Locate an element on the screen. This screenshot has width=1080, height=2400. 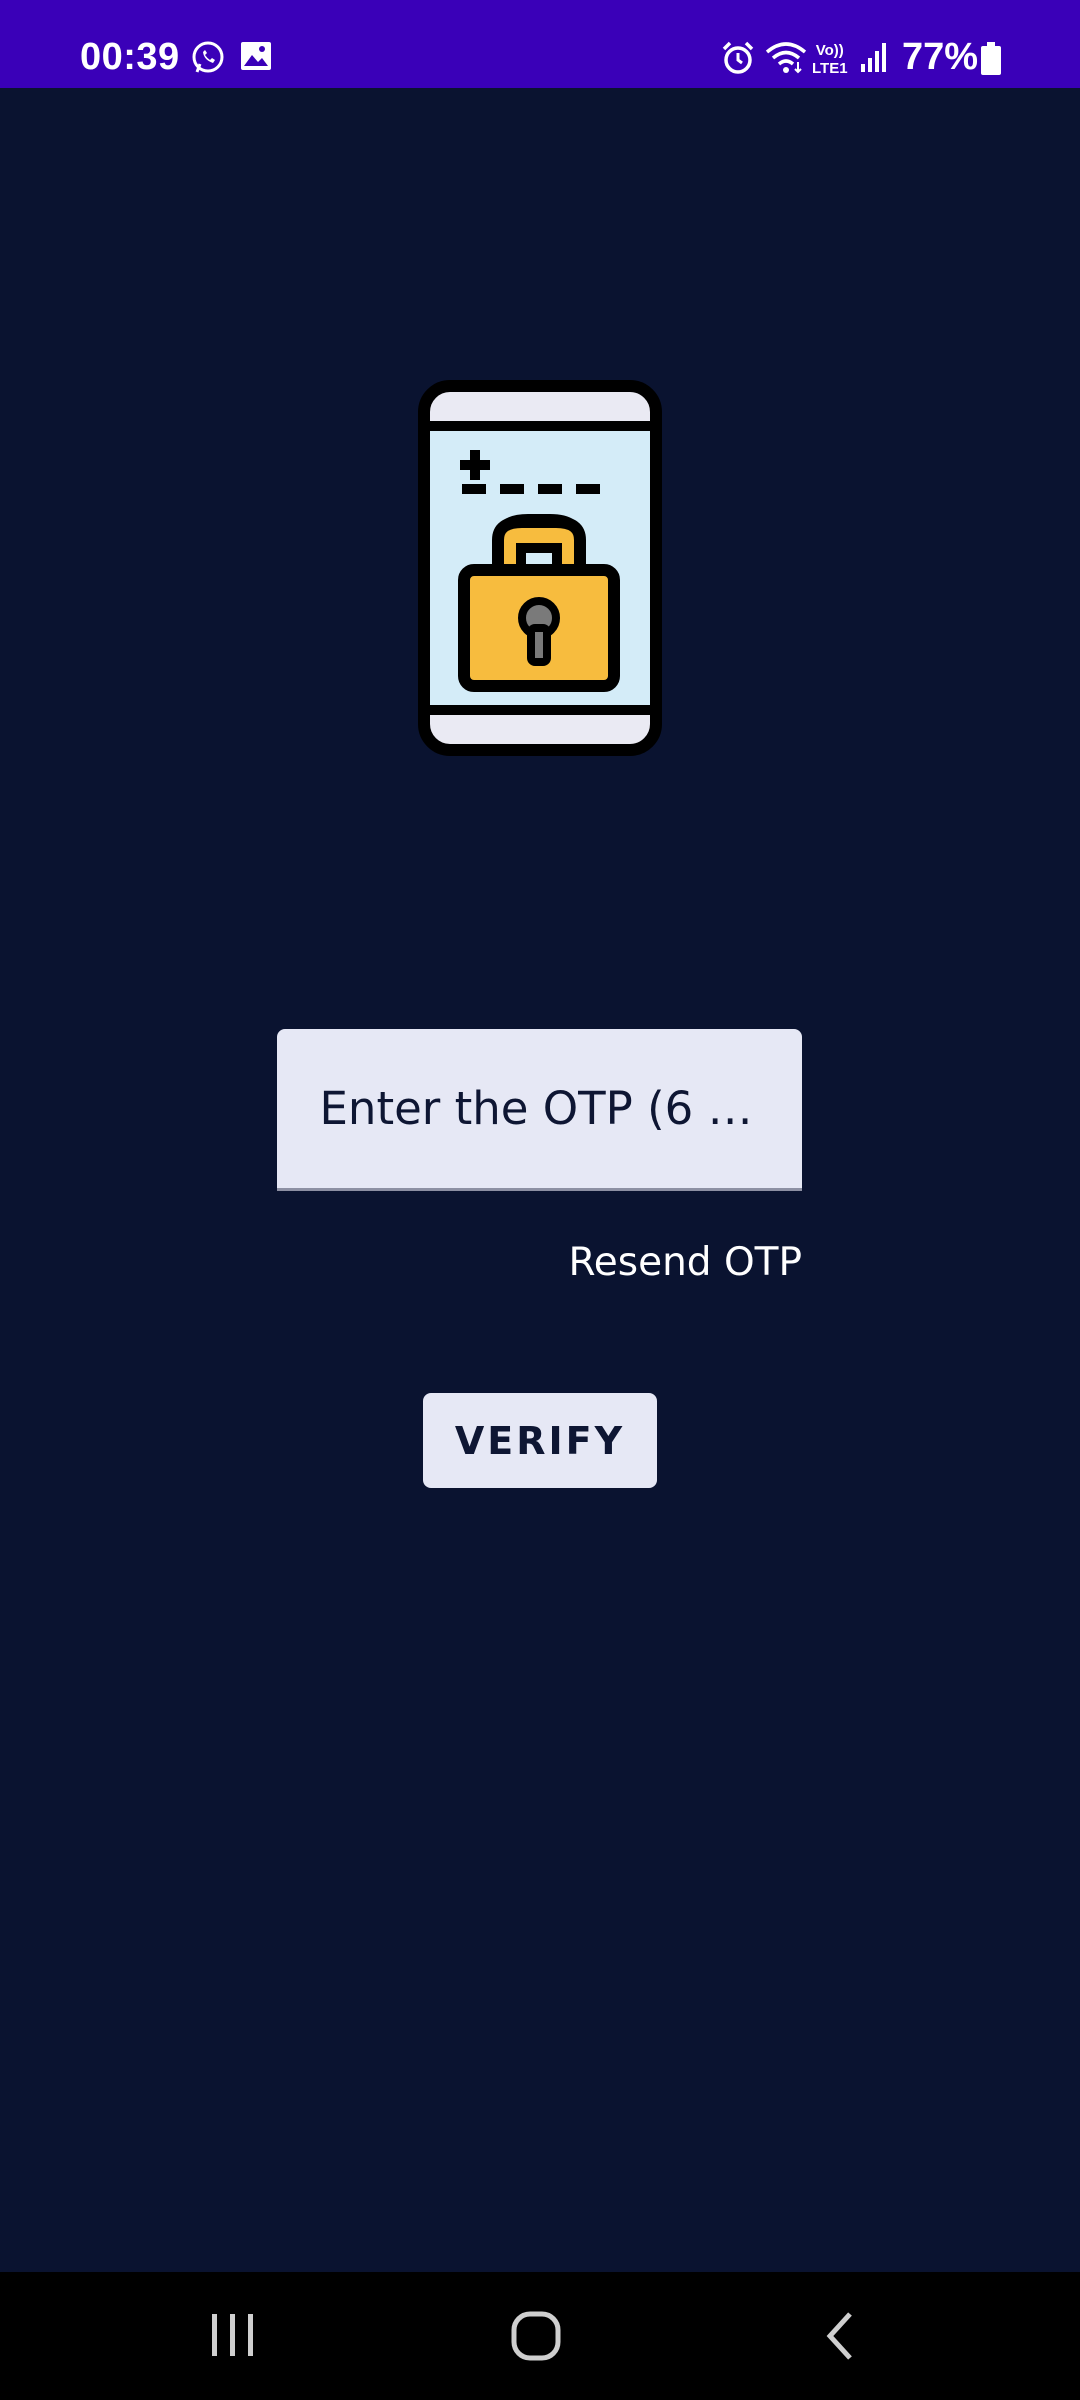
signal-icon is located at coordinates (874, 59).